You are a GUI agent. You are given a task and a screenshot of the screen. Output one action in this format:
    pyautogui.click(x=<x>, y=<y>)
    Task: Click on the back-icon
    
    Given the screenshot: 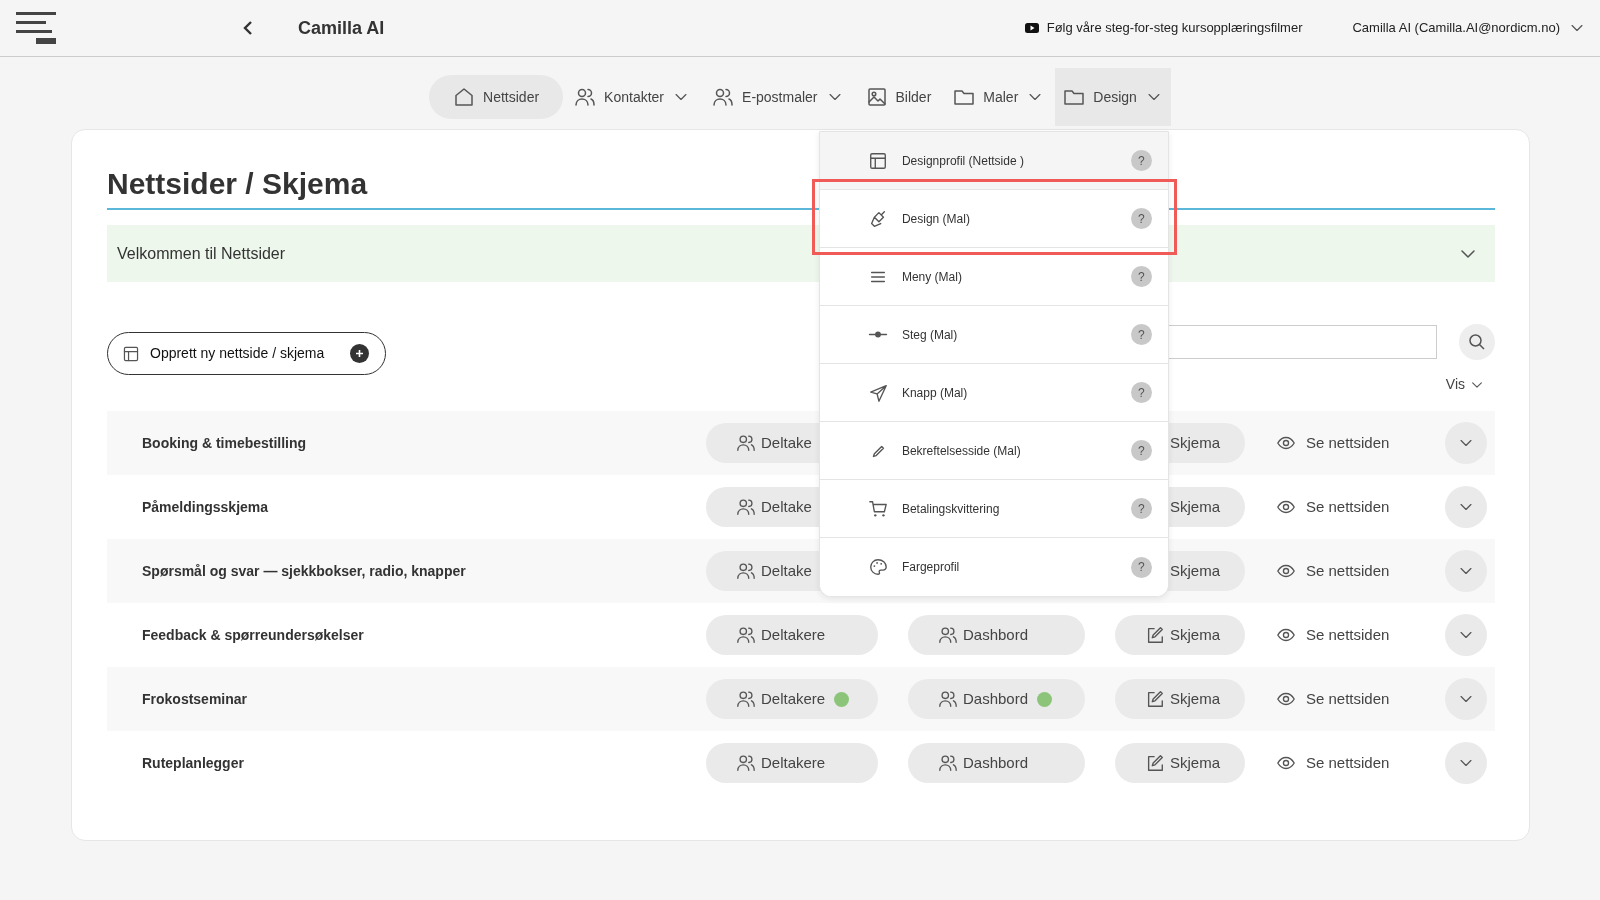 What is the action you would take?
    pyautogui.click(x=248, y=28)
    